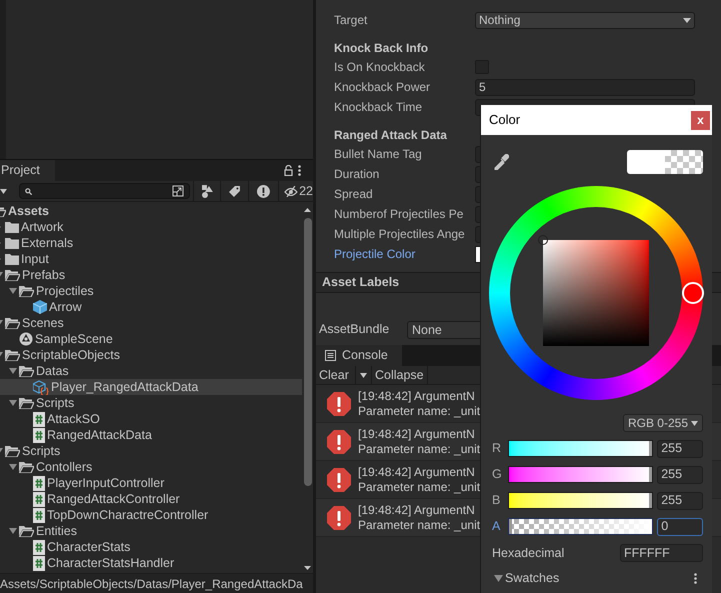 The height and width of the screenshot is (593, 721). I want to click on tree-item: Arrow, so click(151, 307).